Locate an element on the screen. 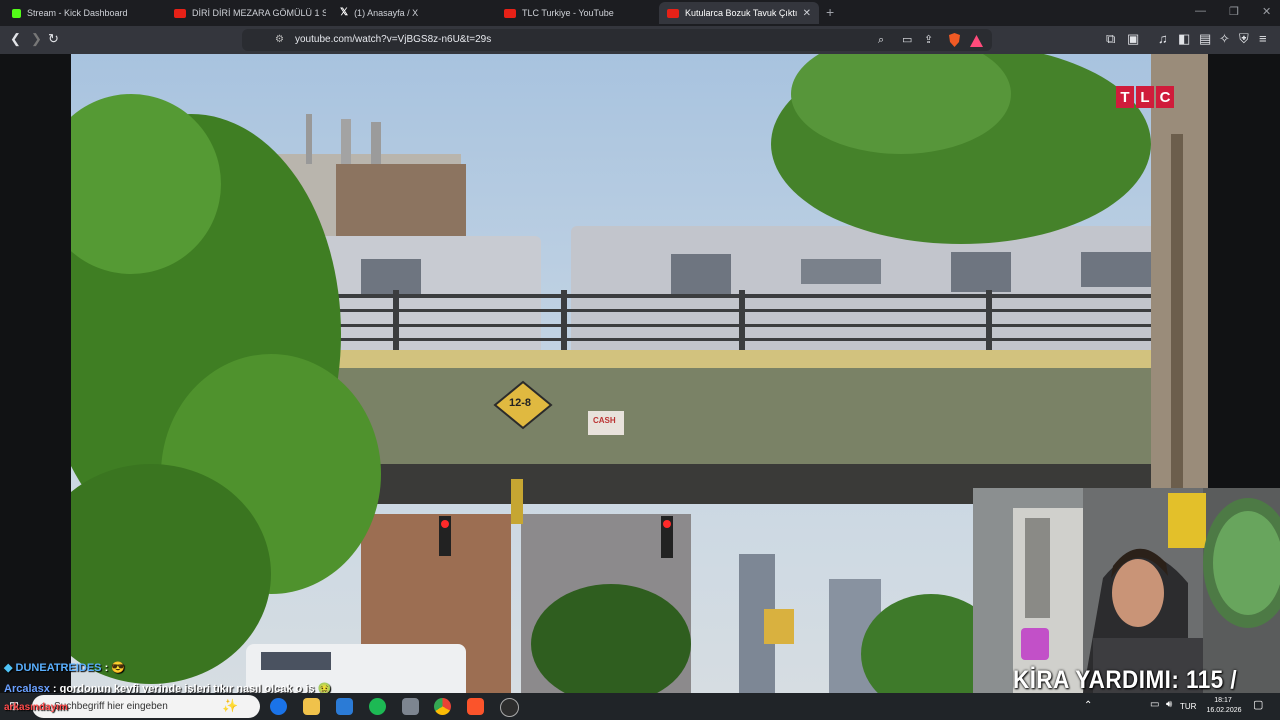  clock-time: 18:17 is located at coordinates (1223, 700).